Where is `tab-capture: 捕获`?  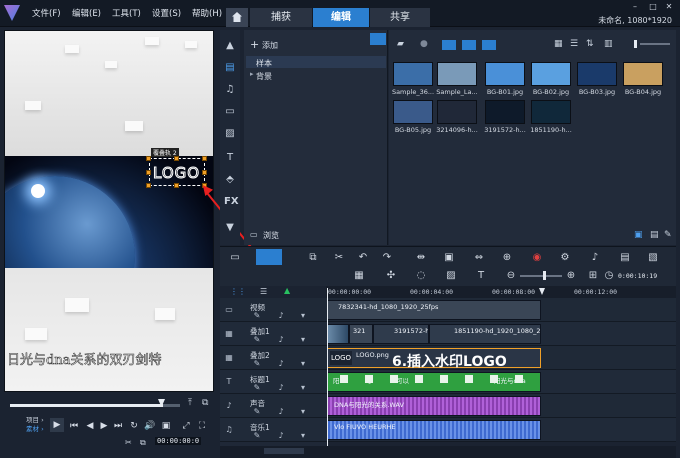
tab-capture: 捕获 is located at coordinates (281, 17).